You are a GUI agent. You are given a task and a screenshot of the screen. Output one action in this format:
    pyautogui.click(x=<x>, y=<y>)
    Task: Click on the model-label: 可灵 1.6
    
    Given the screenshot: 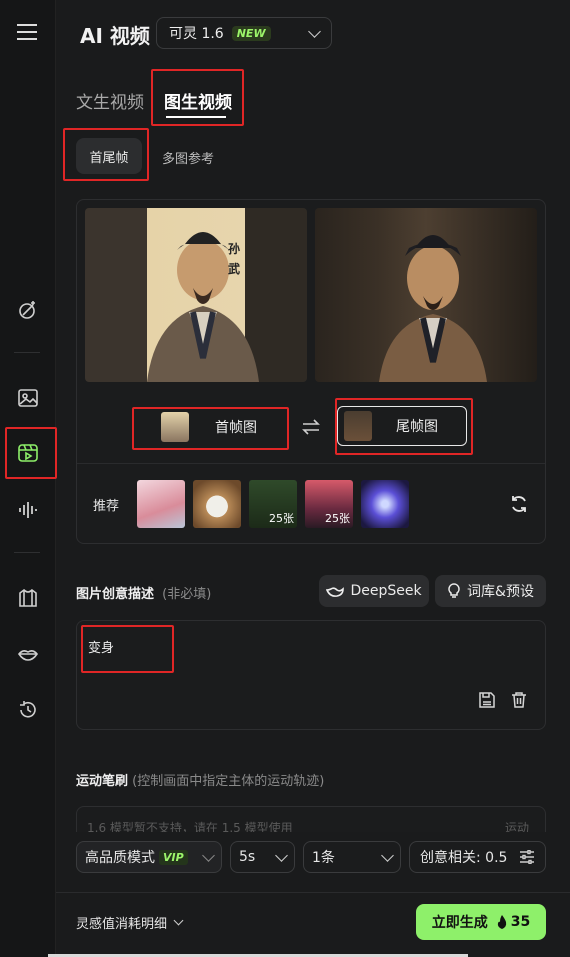 What is the action you would take?
    pyautogui.click(x=196, y=34)
    